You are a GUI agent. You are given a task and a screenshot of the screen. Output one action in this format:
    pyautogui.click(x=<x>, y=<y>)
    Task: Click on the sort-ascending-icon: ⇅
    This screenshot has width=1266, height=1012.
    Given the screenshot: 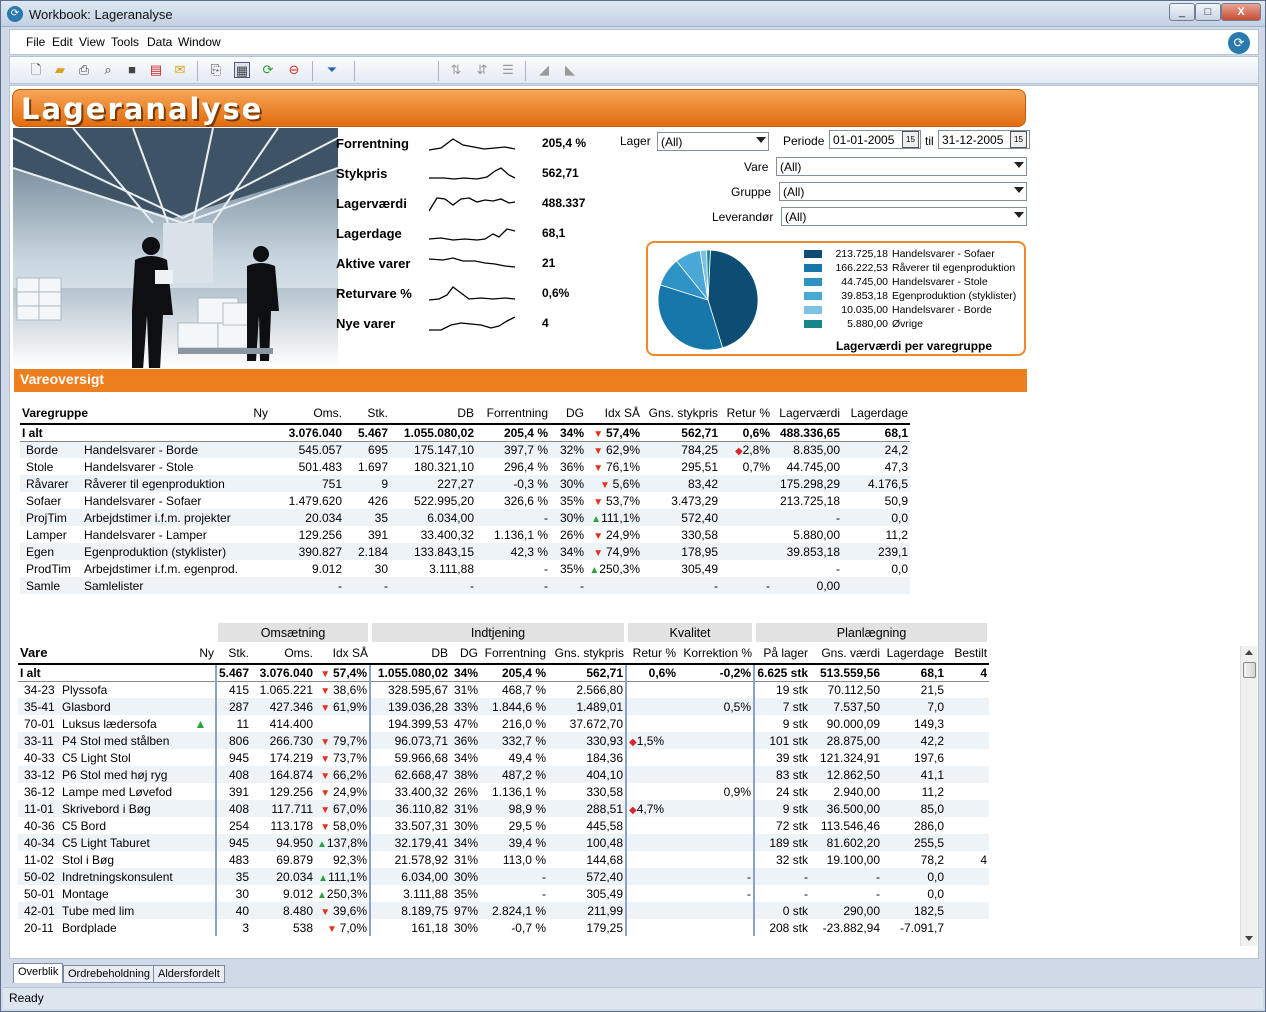 What is the action you would take?
    pyautogui.click(x=456, y=70)
    